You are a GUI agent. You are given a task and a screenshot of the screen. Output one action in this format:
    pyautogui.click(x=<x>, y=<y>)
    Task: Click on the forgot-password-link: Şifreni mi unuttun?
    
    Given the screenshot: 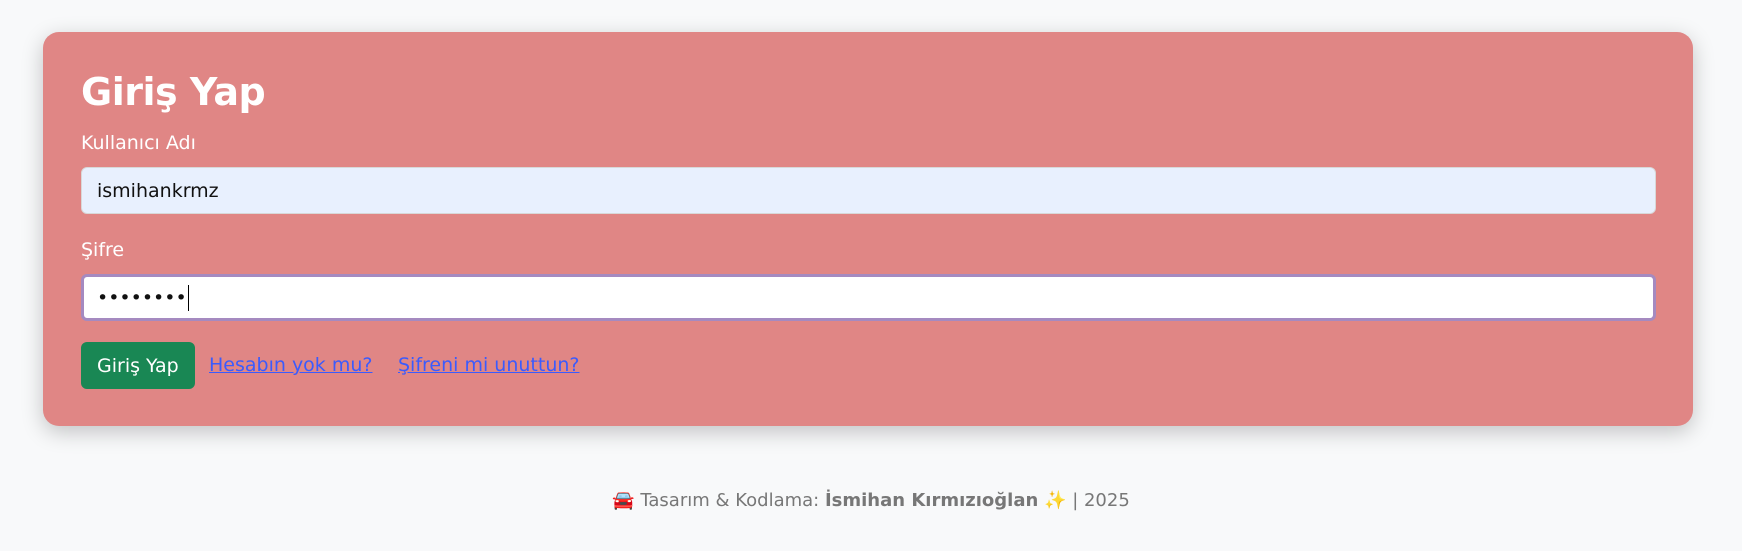 What is the action you would take?
    pyautogui.click(x=489, y=365)
    